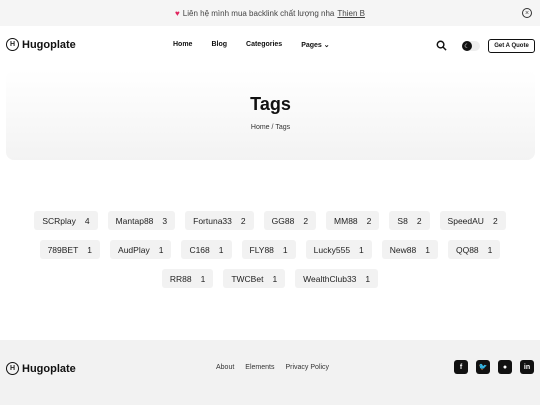 The image size is (540, 405). Describe the element at coordinates (134, 249) in the screenshot. I see `tag-name: AudPlay` at that location.